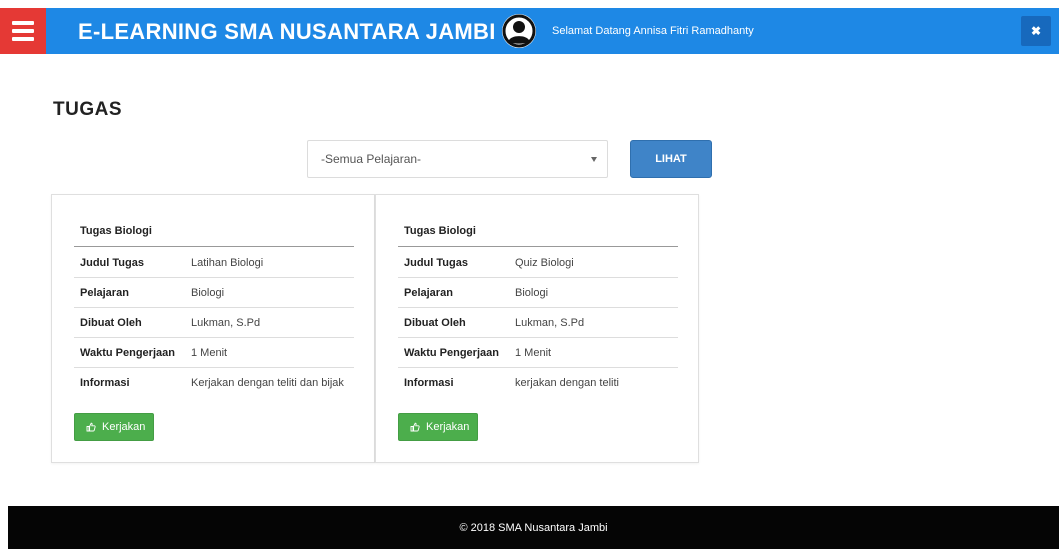 The height and width of the screenshot is (549, 1059). I want to click on subject-select-value: -Semua Pelajaran-, so click(371, 159).